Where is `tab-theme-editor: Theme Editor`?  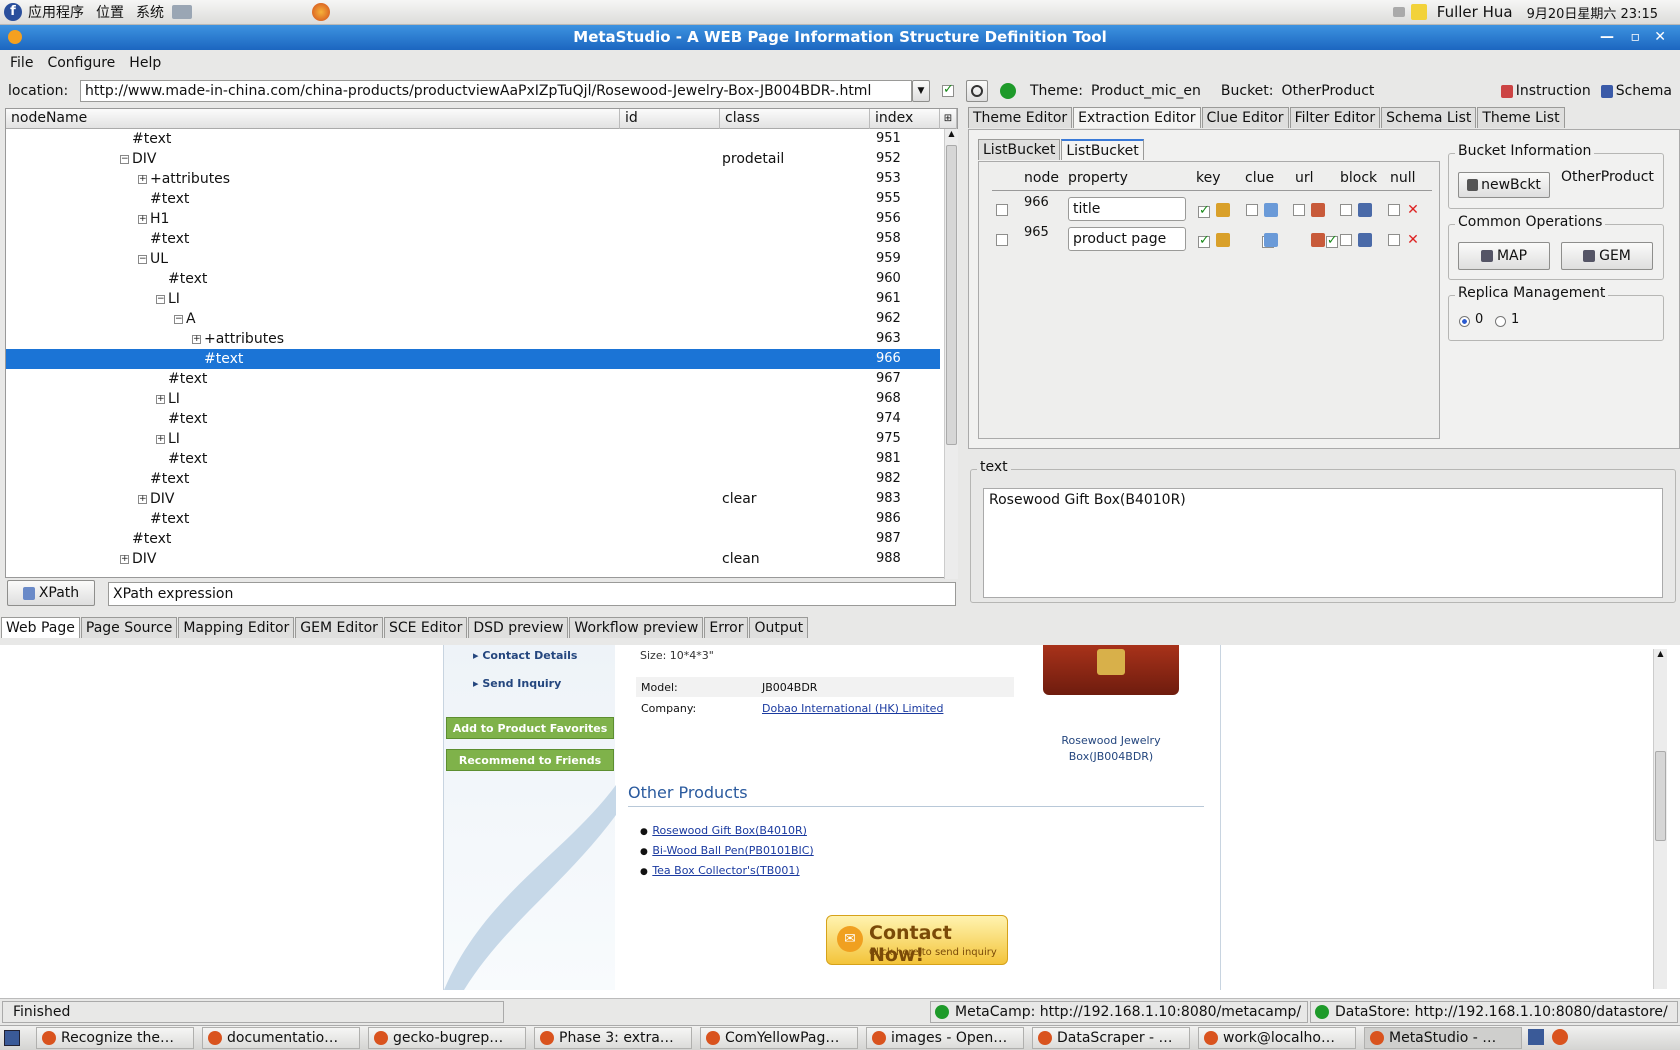 tab-theme-editor: Theme Editor is located at coordinates (1020, 117).